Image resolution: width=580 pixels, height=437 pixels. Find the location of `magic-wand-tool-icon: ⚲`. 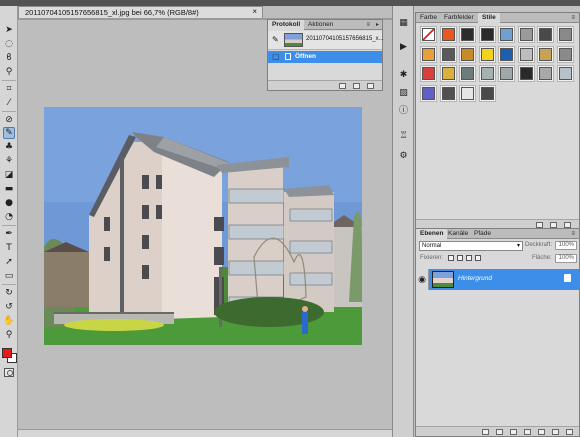

magic-wand-tool-icon: ⚲ is located at coordinates (9, 72).